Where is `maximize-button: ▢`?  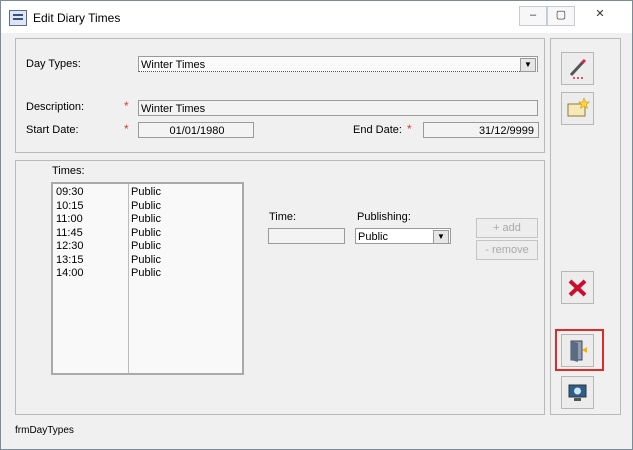 maximize-button: ▢ is located at coordinates (561, 16).